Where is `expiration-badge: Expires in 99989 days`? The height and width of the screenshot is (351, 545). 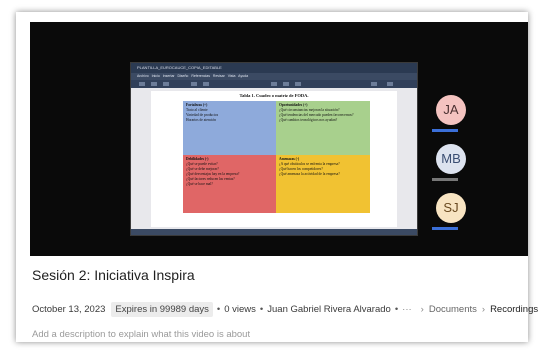
expiration-badge: Expires in 99989 days is located at coordinates (162, 309).